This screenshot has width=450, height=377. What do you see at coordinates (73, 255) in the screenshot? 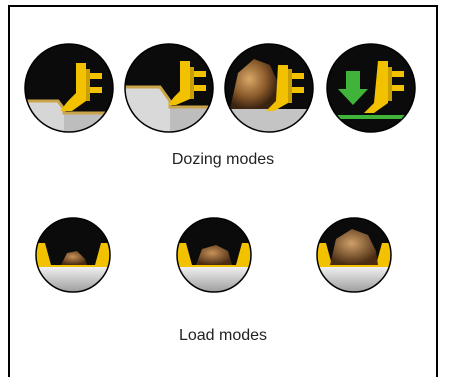
I see `load-mode-small-icon` at bounding box center [73, 255].